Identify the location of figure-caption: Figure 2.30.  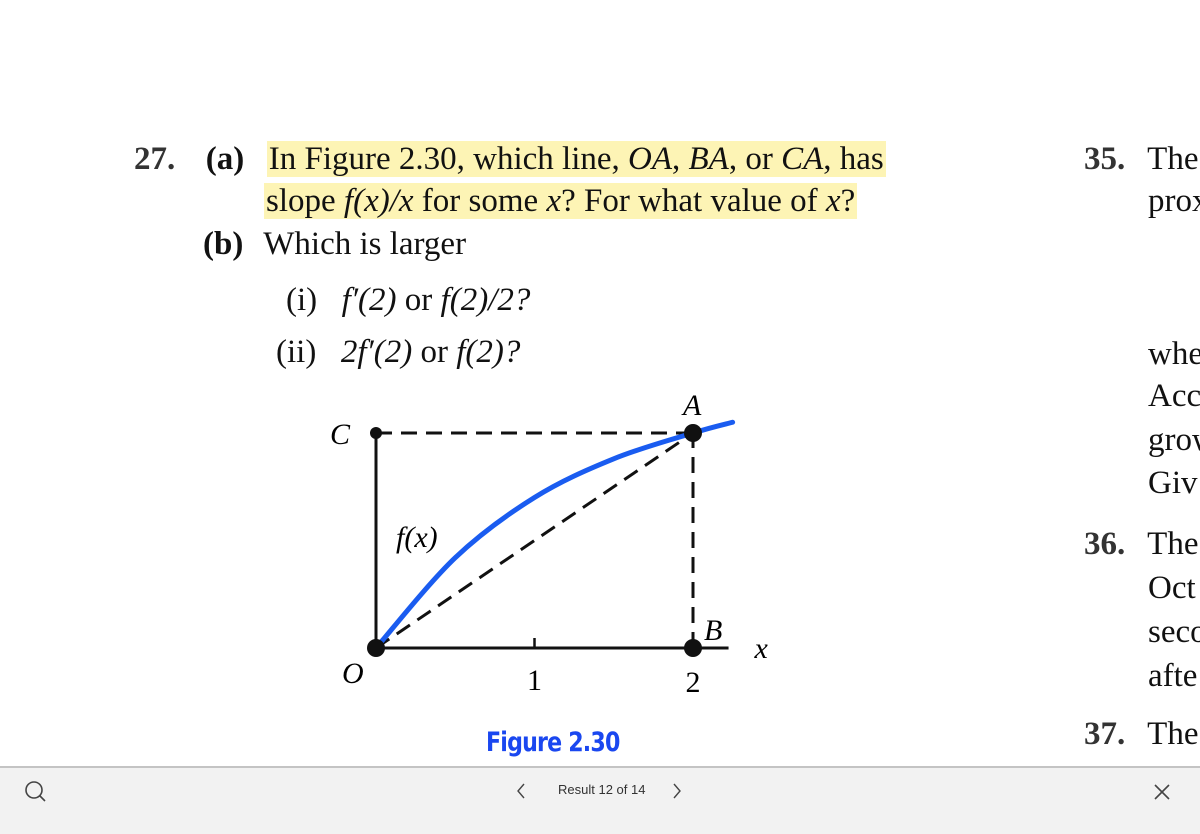
(553, 742).